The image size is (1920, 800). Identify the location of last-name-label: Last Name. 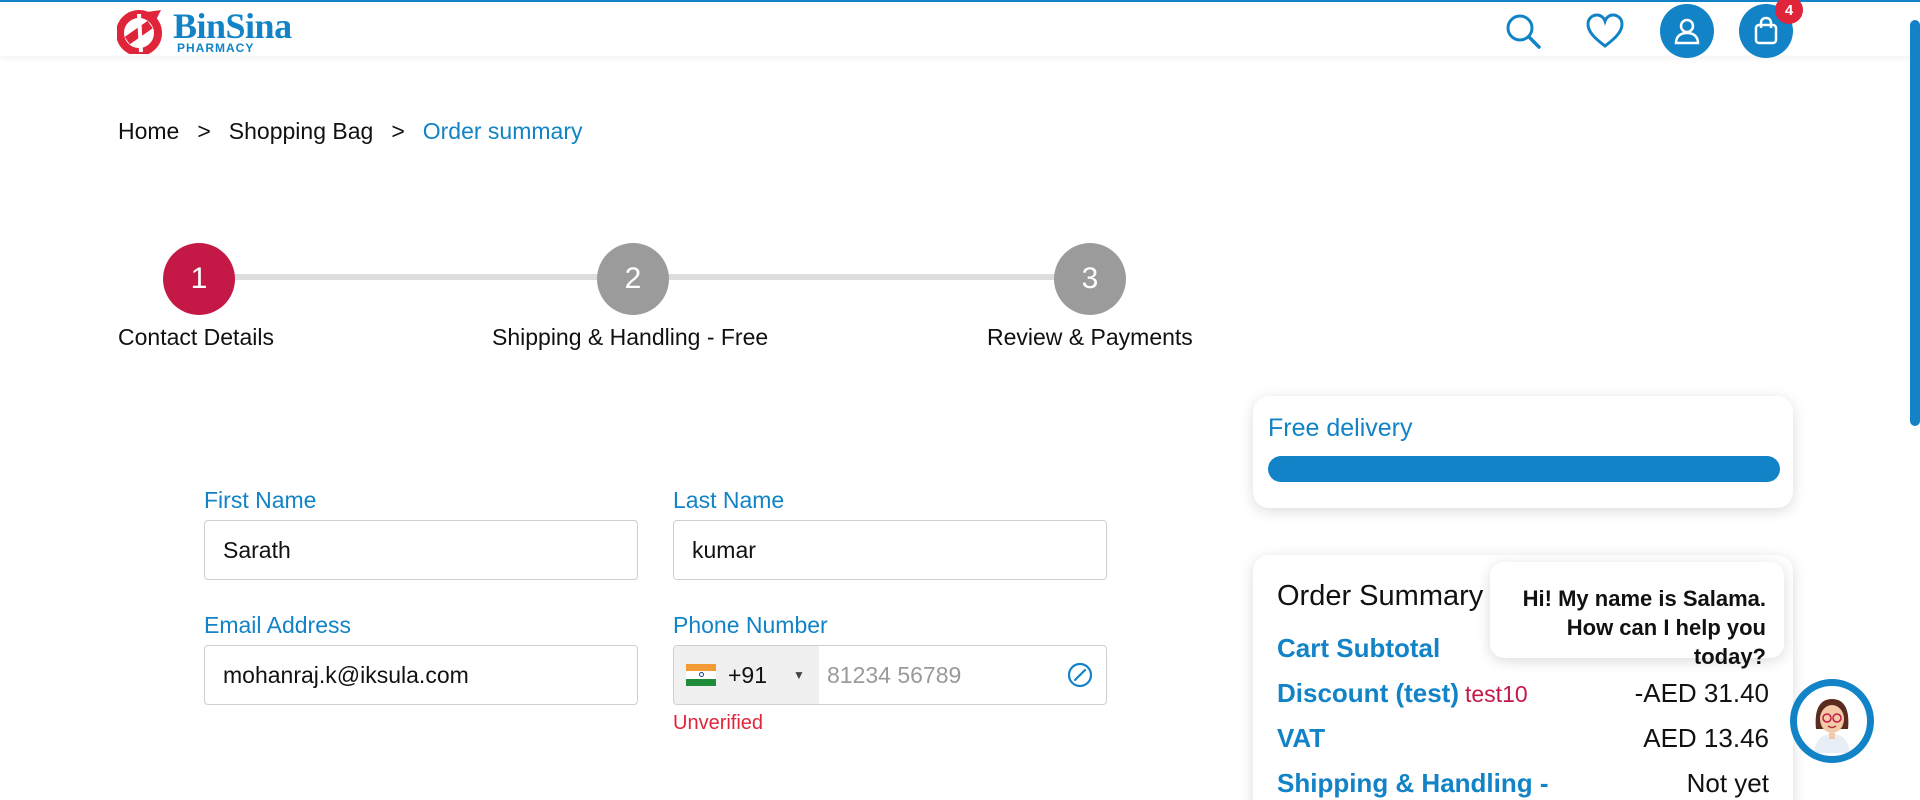
(729, 500).